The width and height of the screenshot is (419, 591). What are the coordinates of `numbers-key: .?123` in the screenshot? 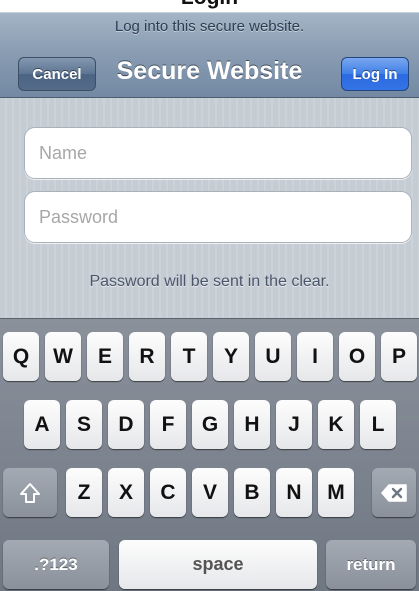 It's located at (56, 564).